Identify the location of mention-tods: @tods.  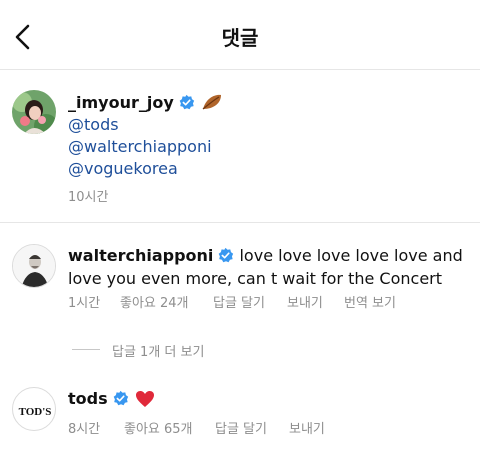
(268, 125).